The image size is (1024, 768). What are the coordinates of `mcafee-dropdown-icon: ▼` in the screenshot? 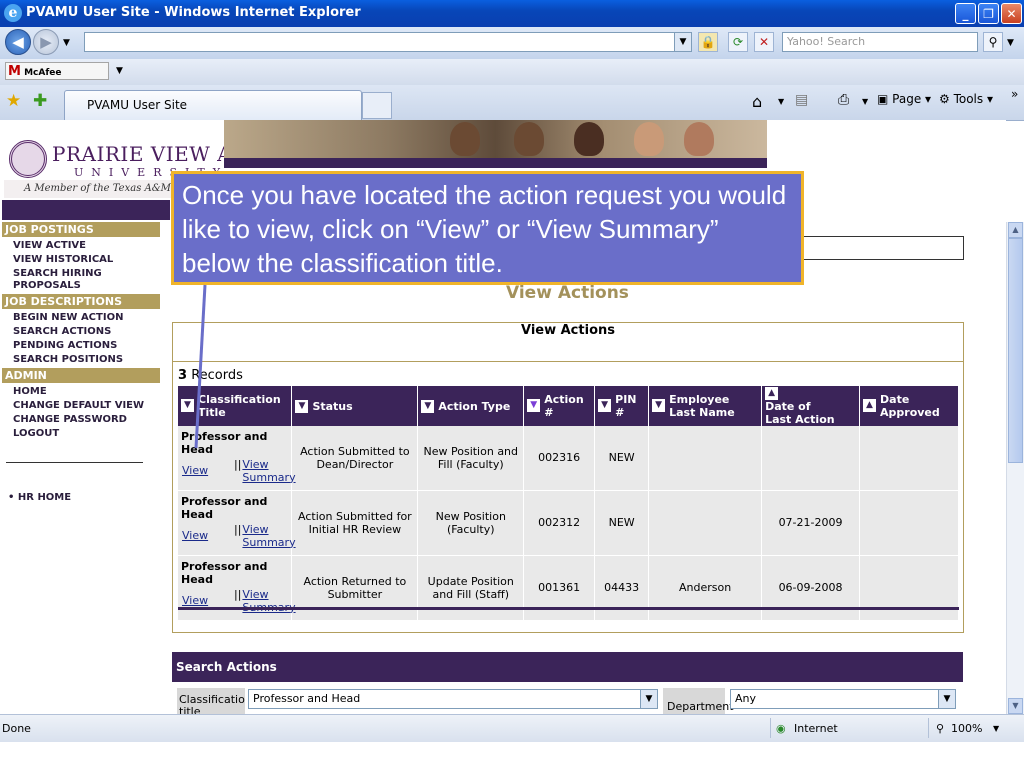 It's located at (119, 71).